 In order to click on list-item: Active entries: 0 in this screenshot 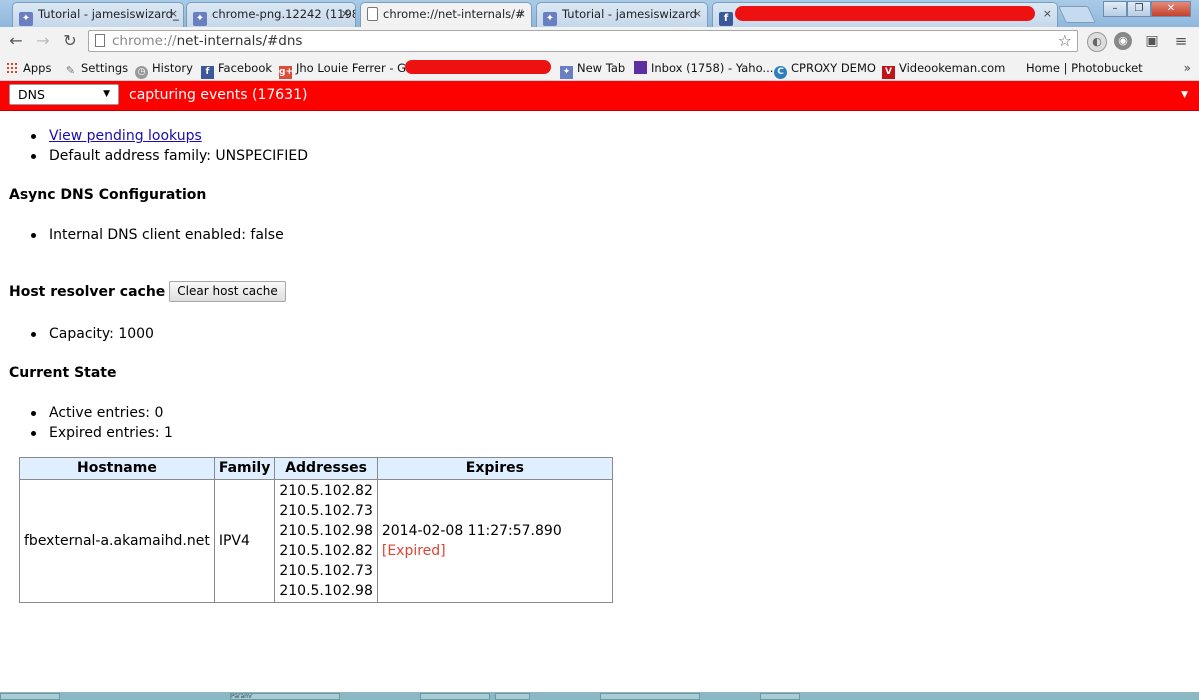, I will do `click(610, 413)`.